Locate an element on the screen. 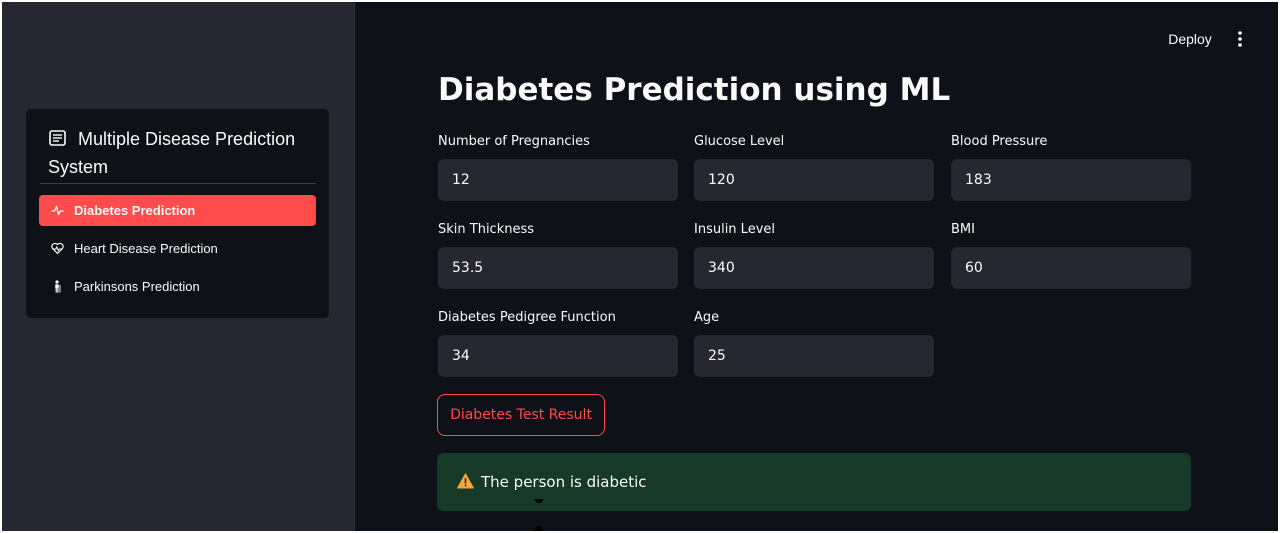 Image resolution: width=1280 pixels, height=533 pixels. insulin-input is located at coordinates (814, 268).